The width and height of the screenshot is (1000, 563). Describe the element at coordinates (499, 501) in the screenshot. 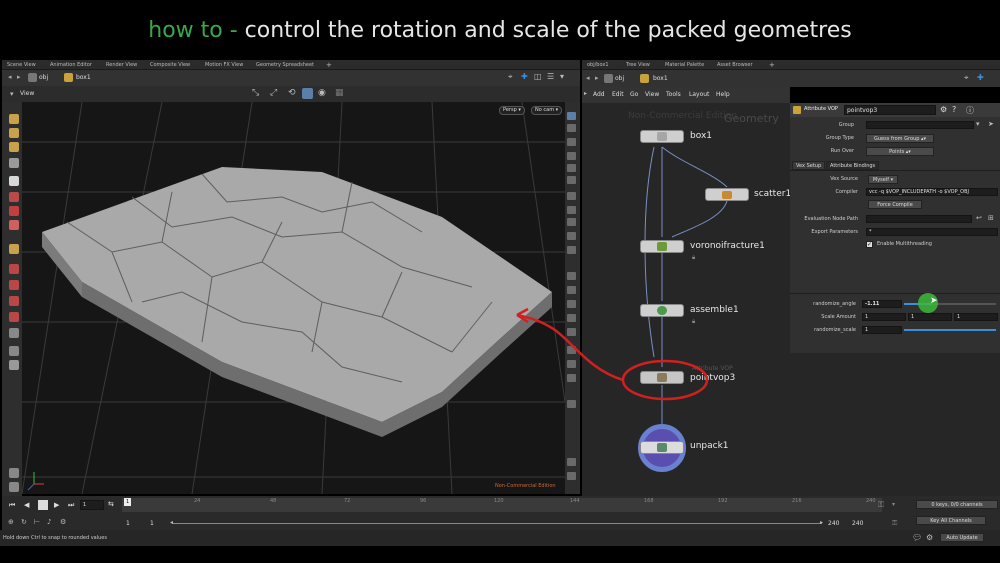

I see `tick-label: 120` at that location.